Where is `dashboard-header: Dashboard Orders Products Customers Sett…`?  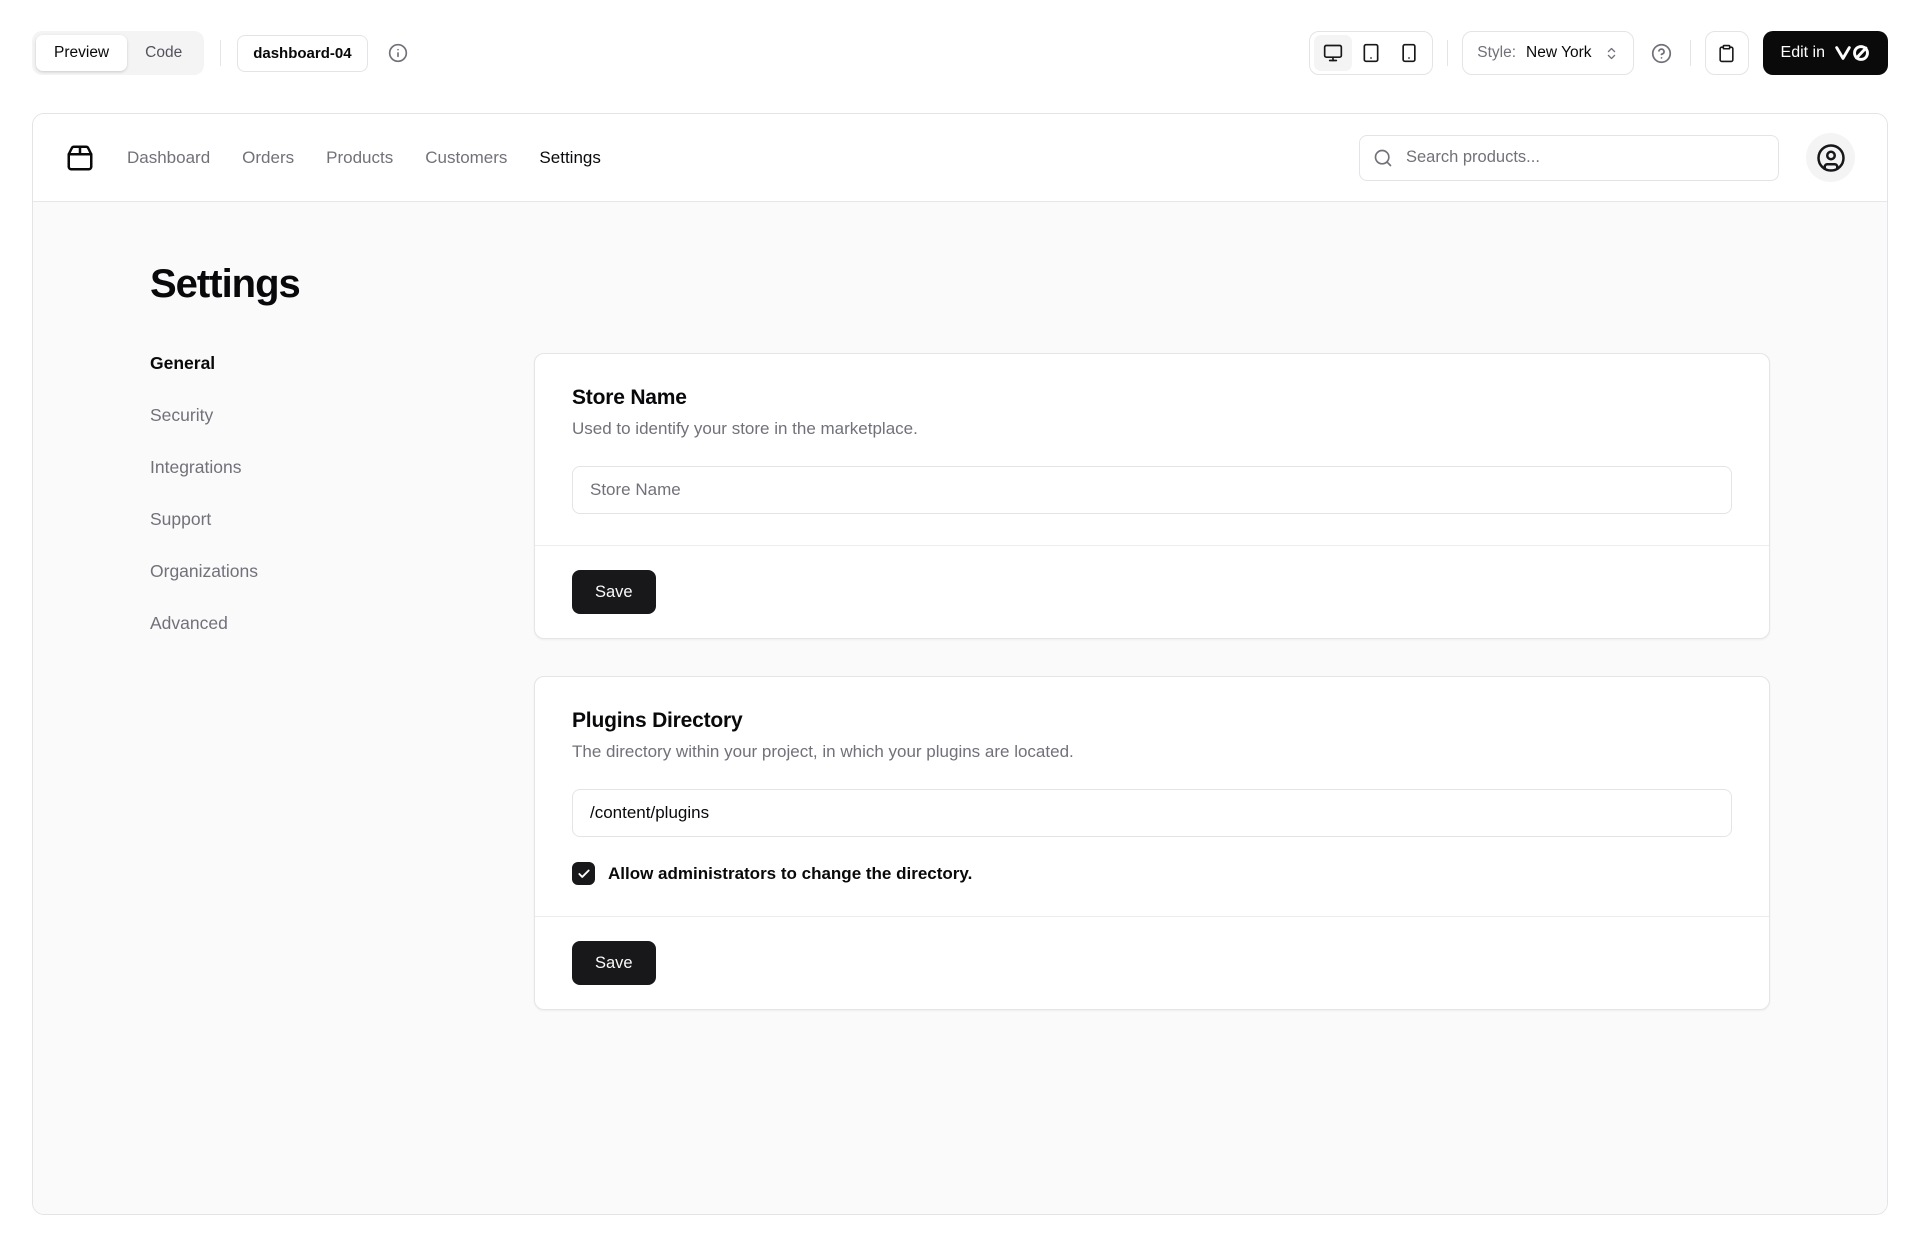
dashboard-header: Dashboard Orders Products Customers Sett… is located at coordinates (960, 158).